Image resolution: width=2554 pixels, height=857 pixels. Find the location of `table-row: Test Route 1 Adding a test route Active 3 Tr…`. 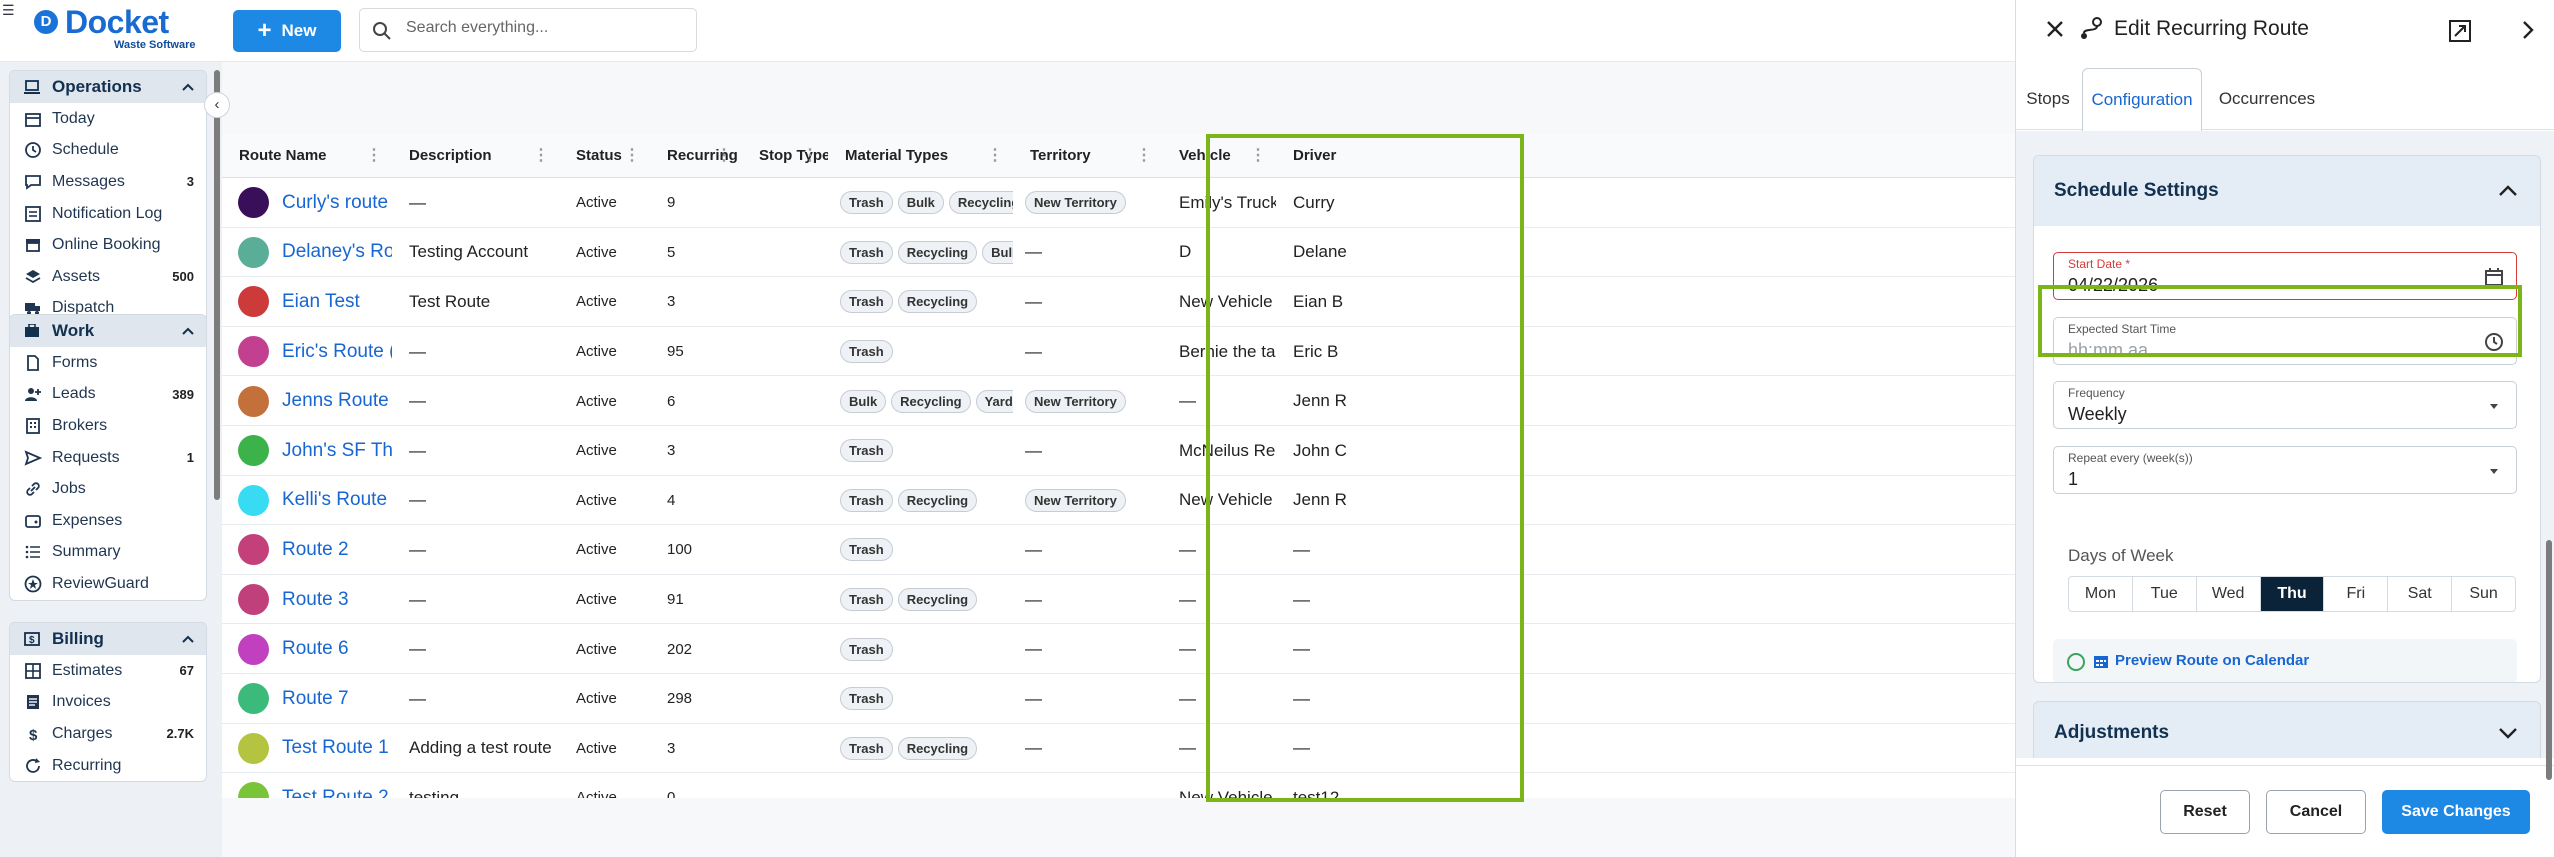

table-row: Test Route 1 Adding a test route Active 3 Tr… is located at coordinates (1118, 748).